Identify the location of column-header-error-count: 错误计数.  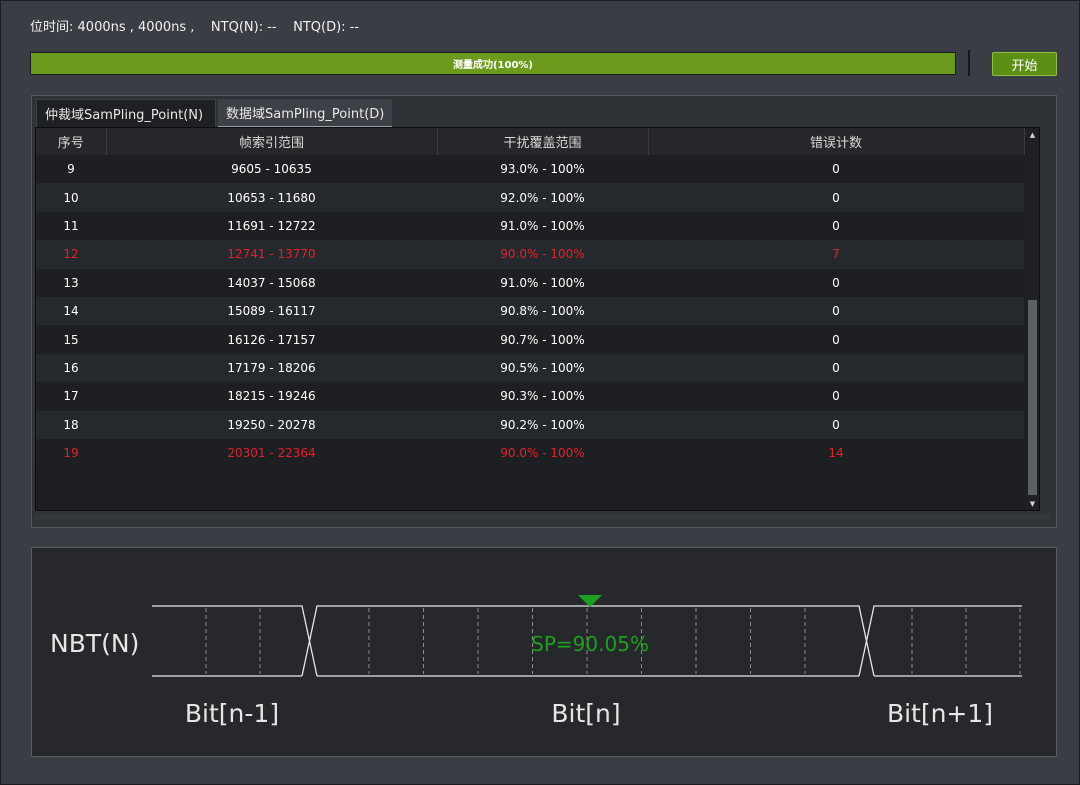
(836, 141).